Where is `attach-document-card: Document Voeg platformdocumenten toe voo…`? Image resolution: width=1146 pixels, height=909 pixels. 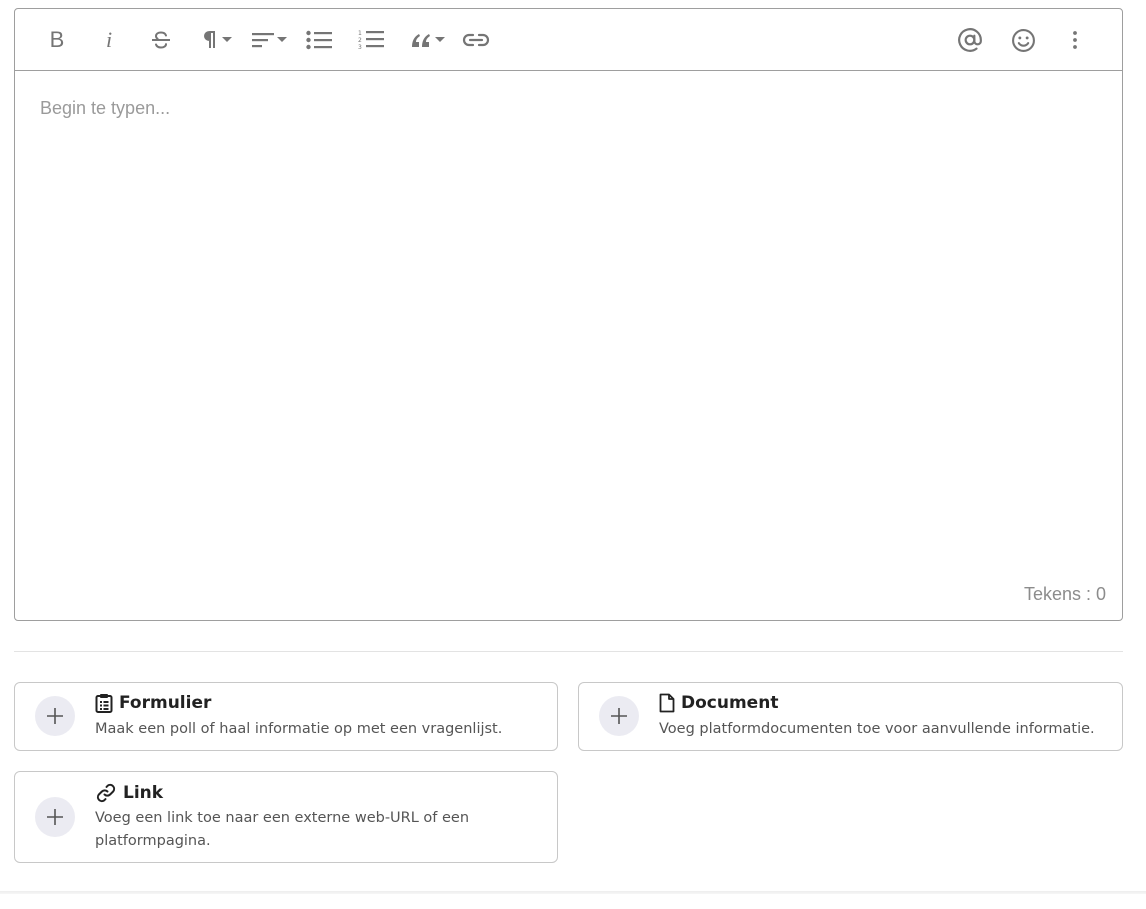 attach-document-card: Document Voeg platformdocumenten toe voo… is located at coordinates (850, 716).